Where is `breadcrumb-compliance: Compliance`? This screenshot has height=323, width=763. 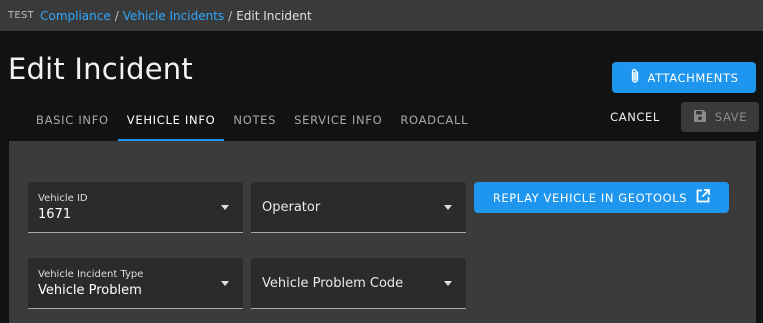 breadcrumb-compliance: Compliance is located at coordinates (75, 16).